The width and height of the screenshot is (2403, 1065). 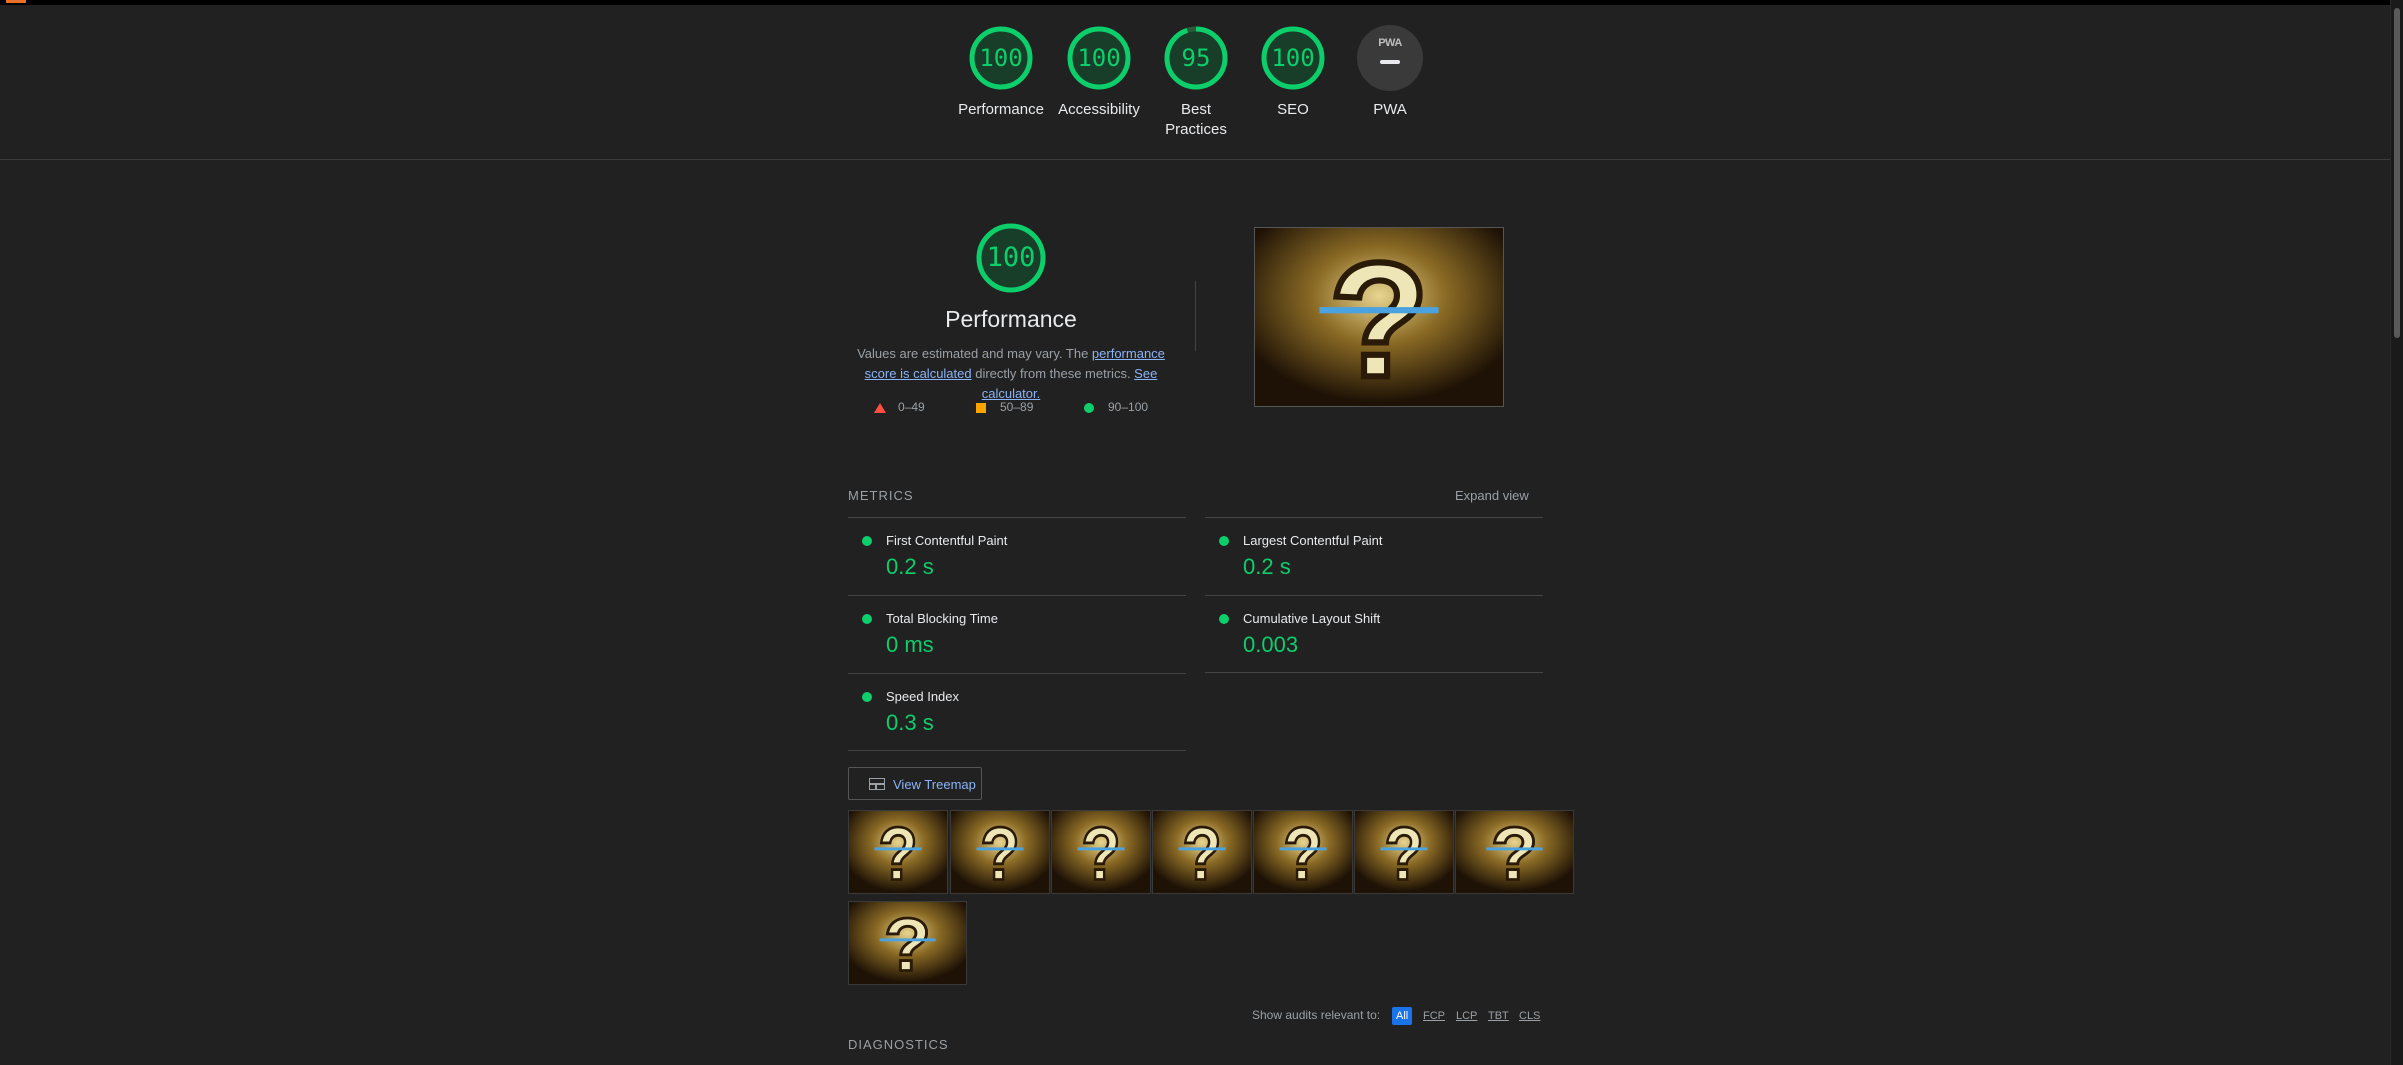 I want to click on diagnostics-heading: DIAGNOSTICS, so click(x=898, y=1044).